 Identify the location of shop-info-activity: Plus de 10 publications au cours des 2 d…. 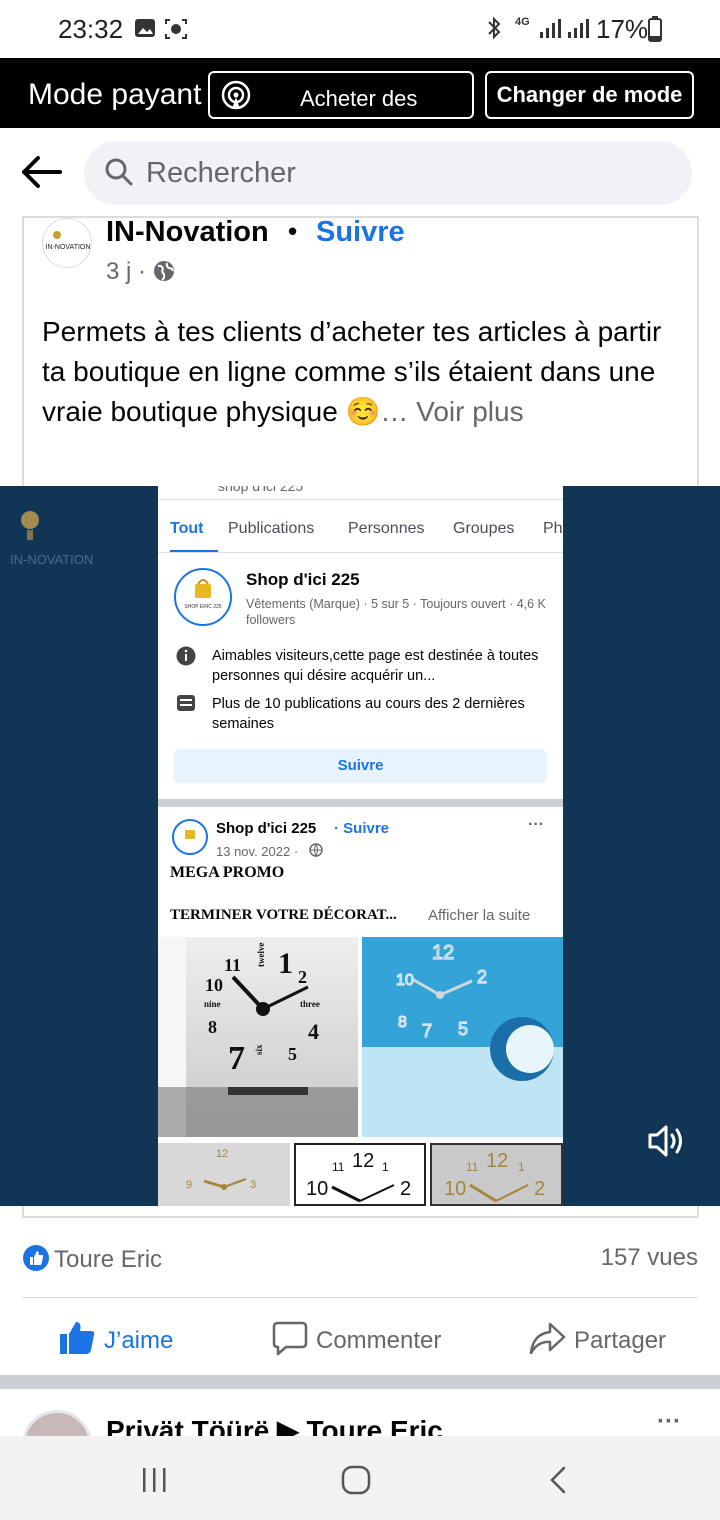
(368, 714).